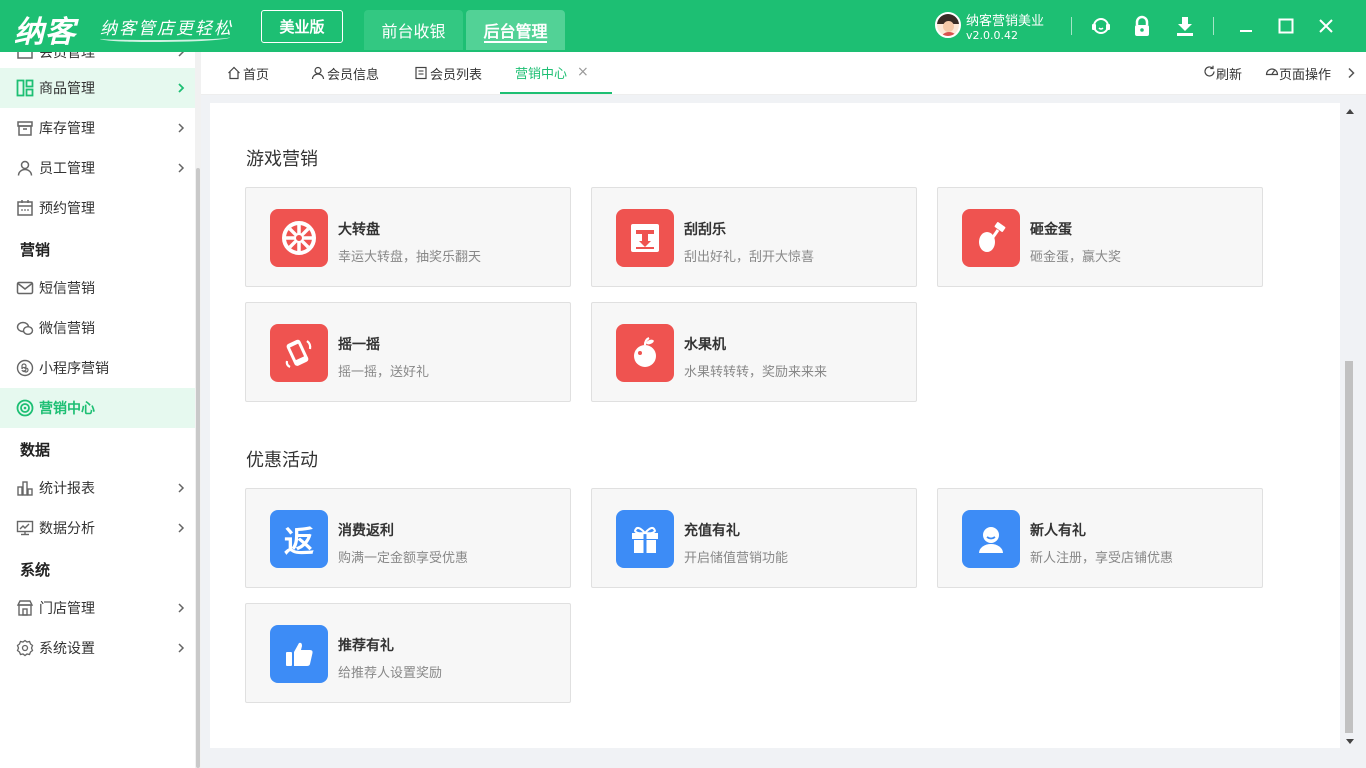  I want to click on sidebar-item-label: 营销中心, so click(67, 409).